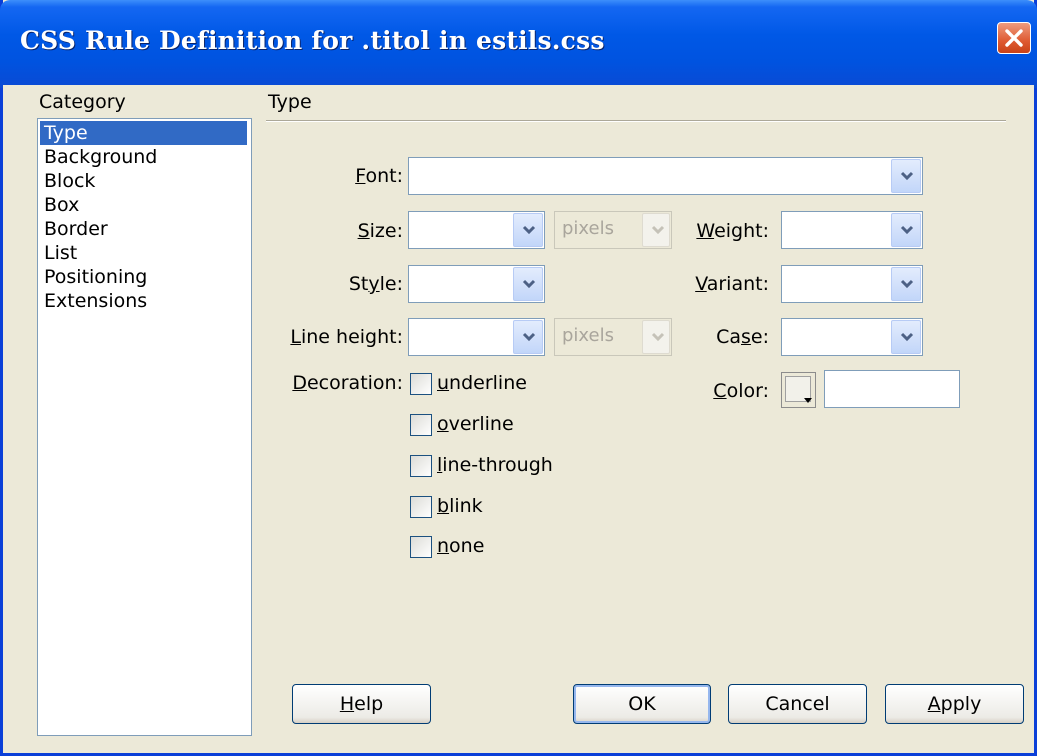 Image resolution: width=1037 pixels, height=756 pixels. Describe the element at coordinates (290, 102) in the screenshot. I see `section-title: Type` at that location.